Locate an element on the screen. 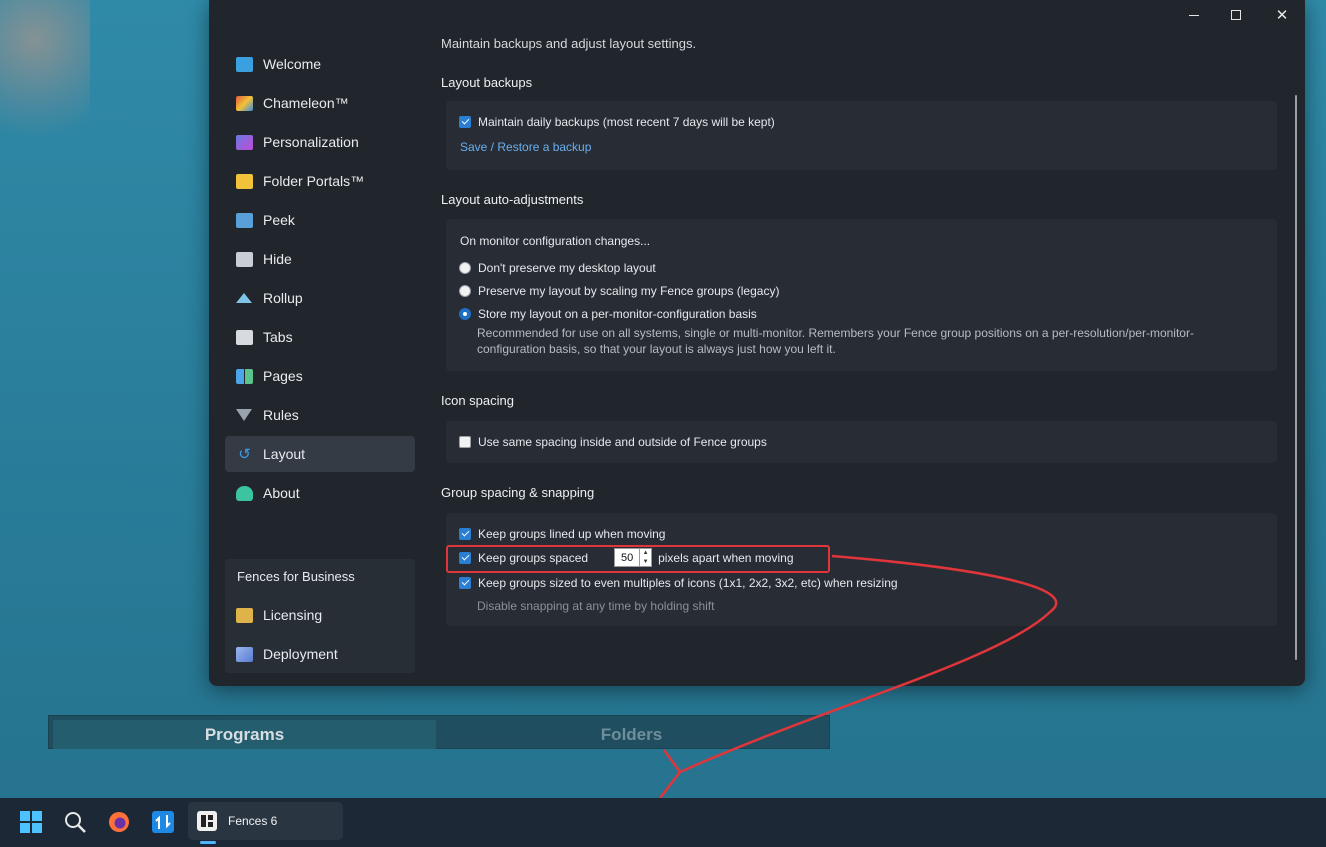 This screenshot has height=847, width=1326. sidebar-item-label: Tabs is located at coordinates (278, 337).